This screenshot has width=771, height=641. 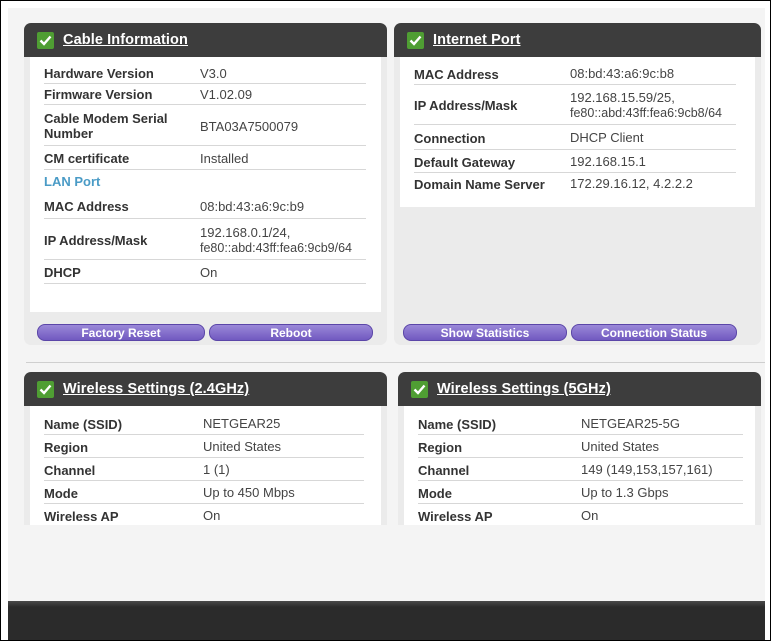 What do you see at coordinates (121, 332) in the screenshot?
I see `factory-reset-button: Factory Reset` at bounding box center [121, 332].